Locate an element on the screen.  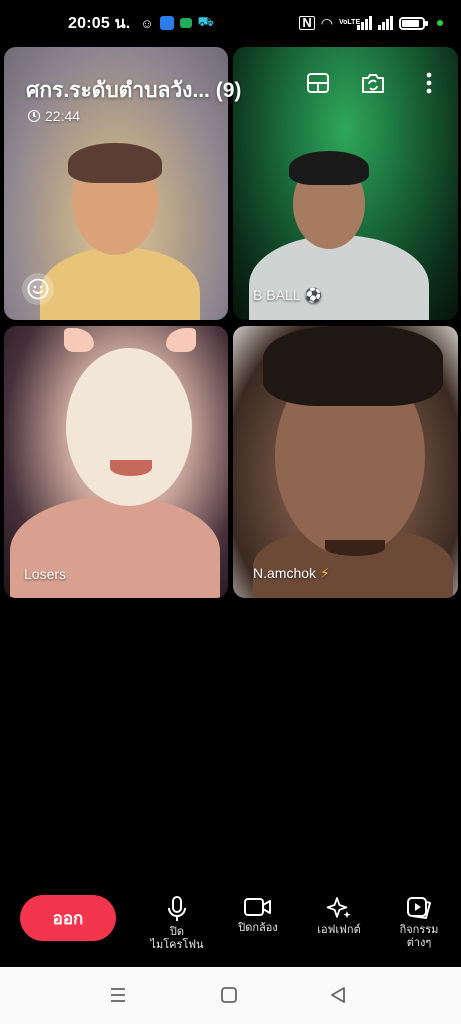
nfc-icon: N is located at coordinates (307, 23).